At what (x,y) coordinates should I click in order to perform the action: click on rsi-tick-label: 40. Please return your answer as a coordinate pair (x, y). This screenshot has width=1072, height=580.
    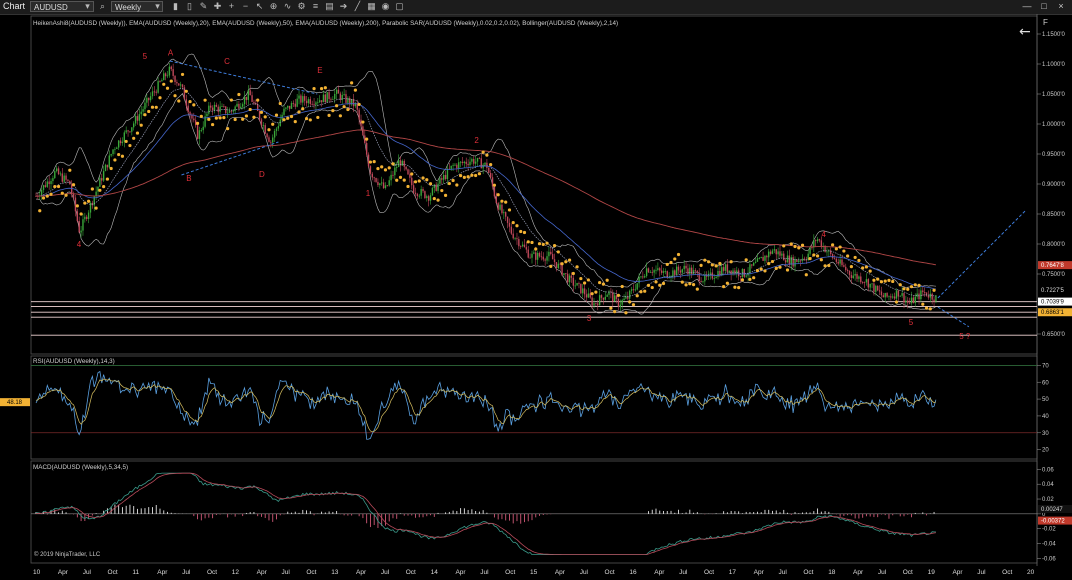
    Looking at the image, I should click on (1045, 417).